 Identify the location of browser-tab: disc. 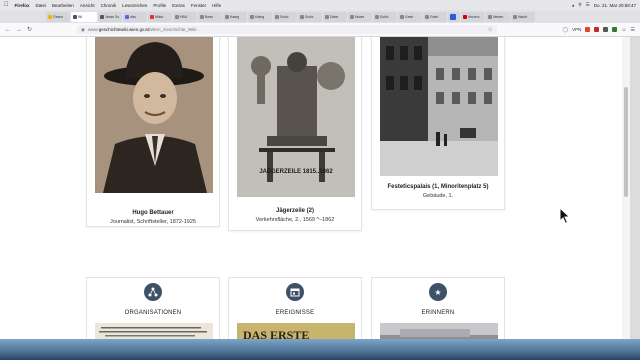
(135, 16).